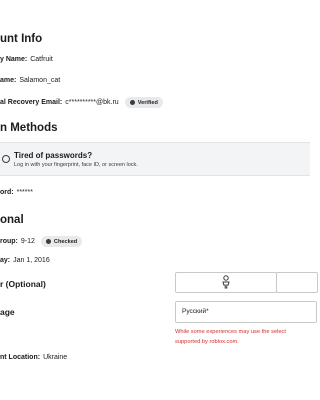  What do you see at coordinates (31, 102) in the screenshot?
I see `recovery-email-label: al Recovery Email:` at bounding box center [31, 102].